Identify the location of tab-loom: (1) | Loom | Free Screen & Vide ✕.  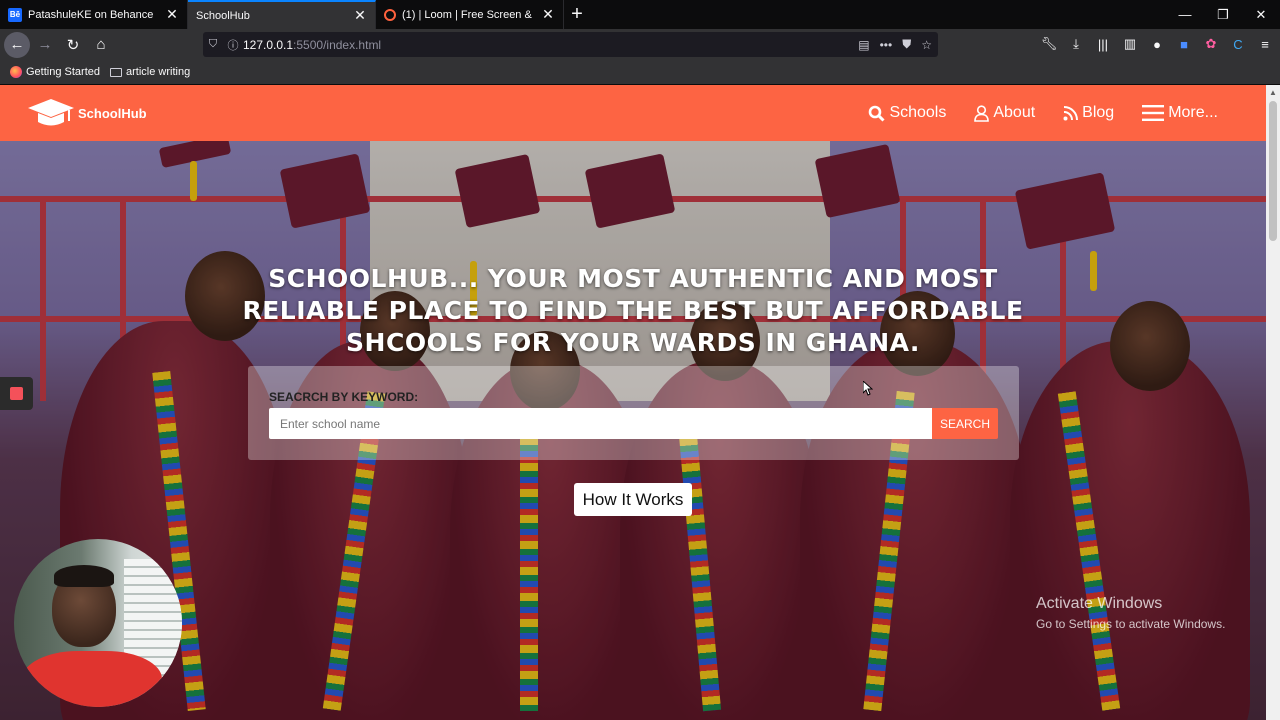
(470, 14).